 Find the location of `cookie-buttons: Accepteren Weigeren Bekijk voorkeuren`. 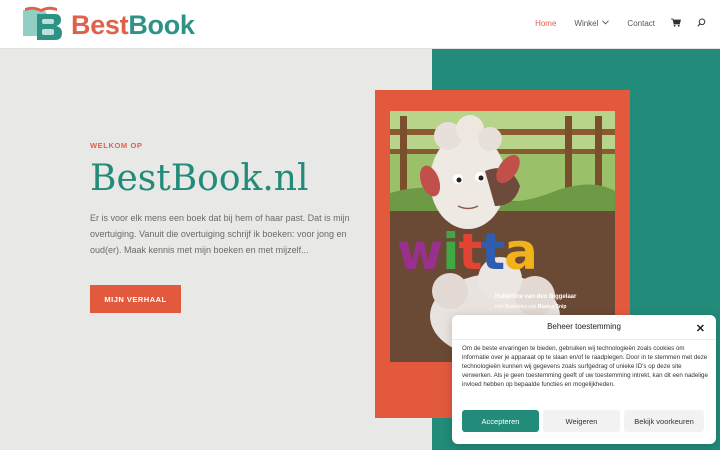

cookie-buttons: Accepteren Weigeren Bekijk voorkeuren is located at coordinates (583, 421).